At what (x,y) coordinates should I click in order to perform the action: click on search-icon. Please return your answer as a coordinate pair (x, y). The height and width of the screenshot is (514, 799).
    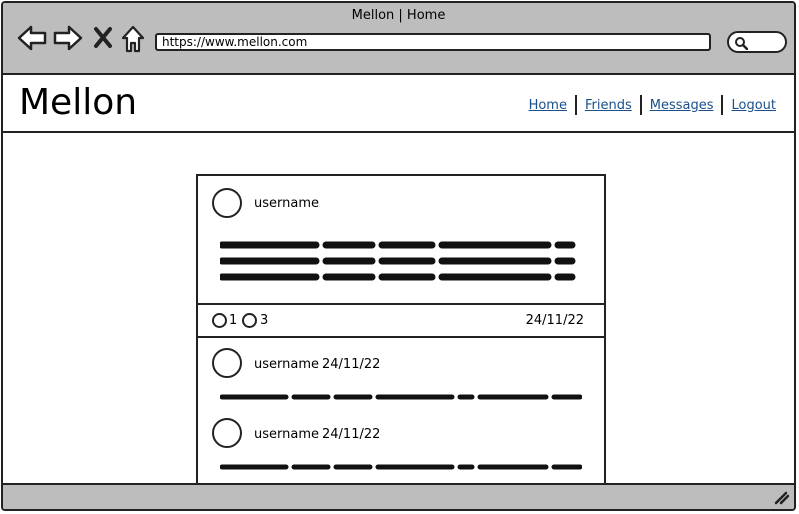
    Looking at the image, I should click on (741, 43).